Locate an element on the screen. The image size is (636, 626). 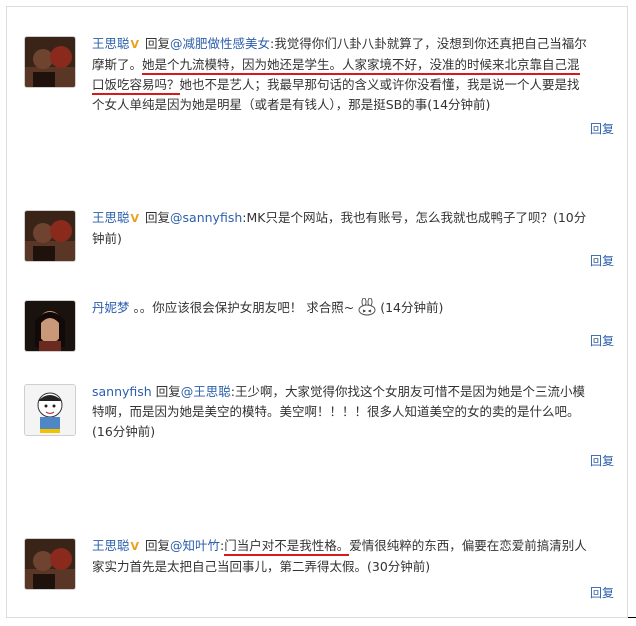
username-link: 丹妮梦 is located at coordinates (111, 307).